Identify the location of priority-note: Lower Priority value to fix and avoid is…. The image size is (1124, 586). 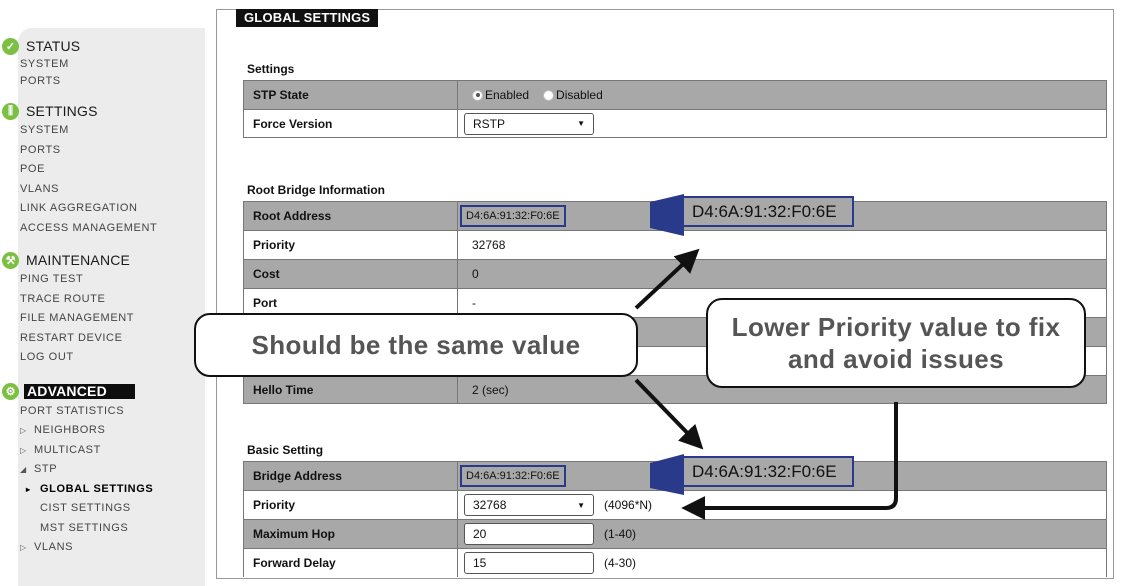
(896, 343).